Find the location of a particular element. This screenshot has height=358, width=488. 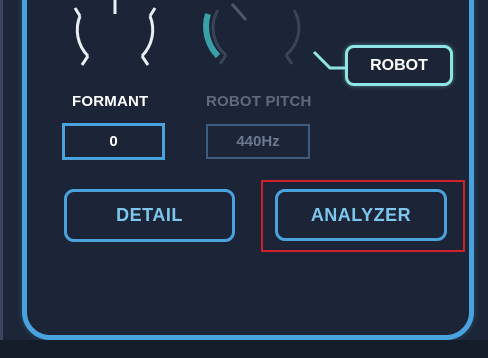

analyzer-highlight-box is located at coordinates (363, 216).